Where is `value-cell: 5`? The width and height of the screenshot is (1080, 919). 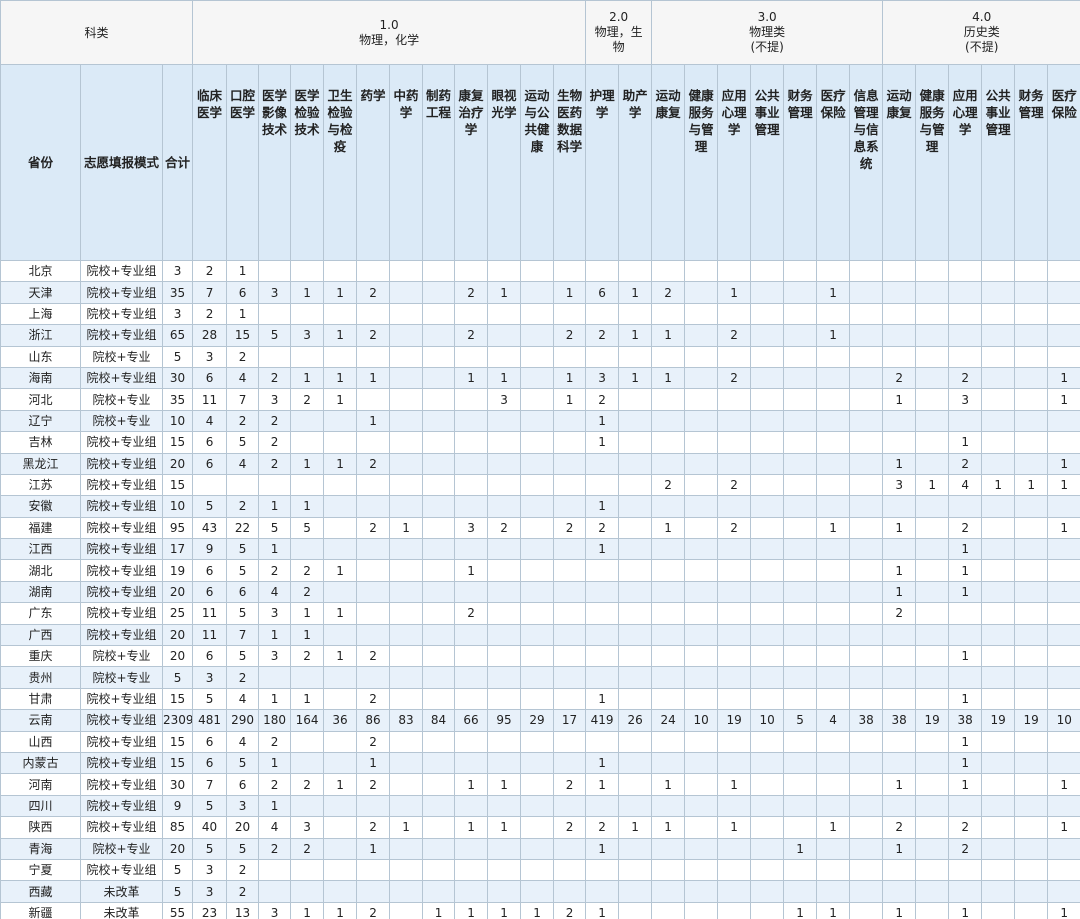
value-cell: 5 is located at coordinates (800, 720).